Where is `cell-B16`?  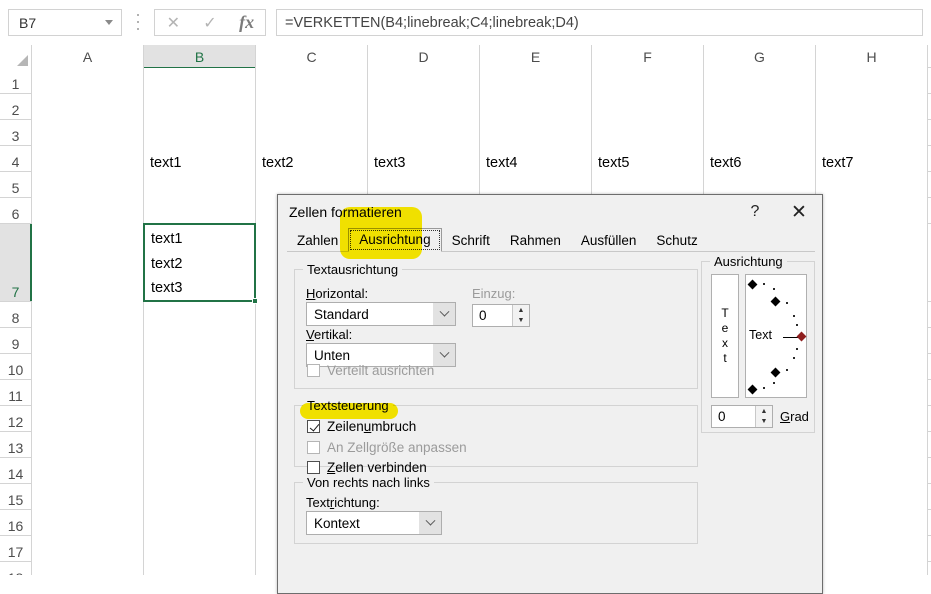
cell-B16 is located at coordinates (200, 523).